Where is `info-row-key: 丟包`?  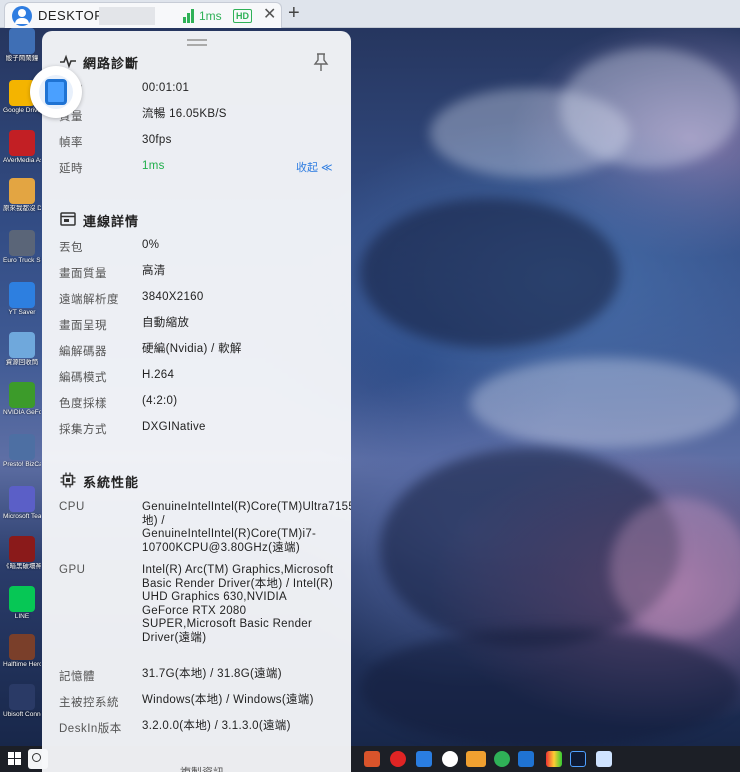
info-row-key: 丟包 is located at coordinates (71, 248).